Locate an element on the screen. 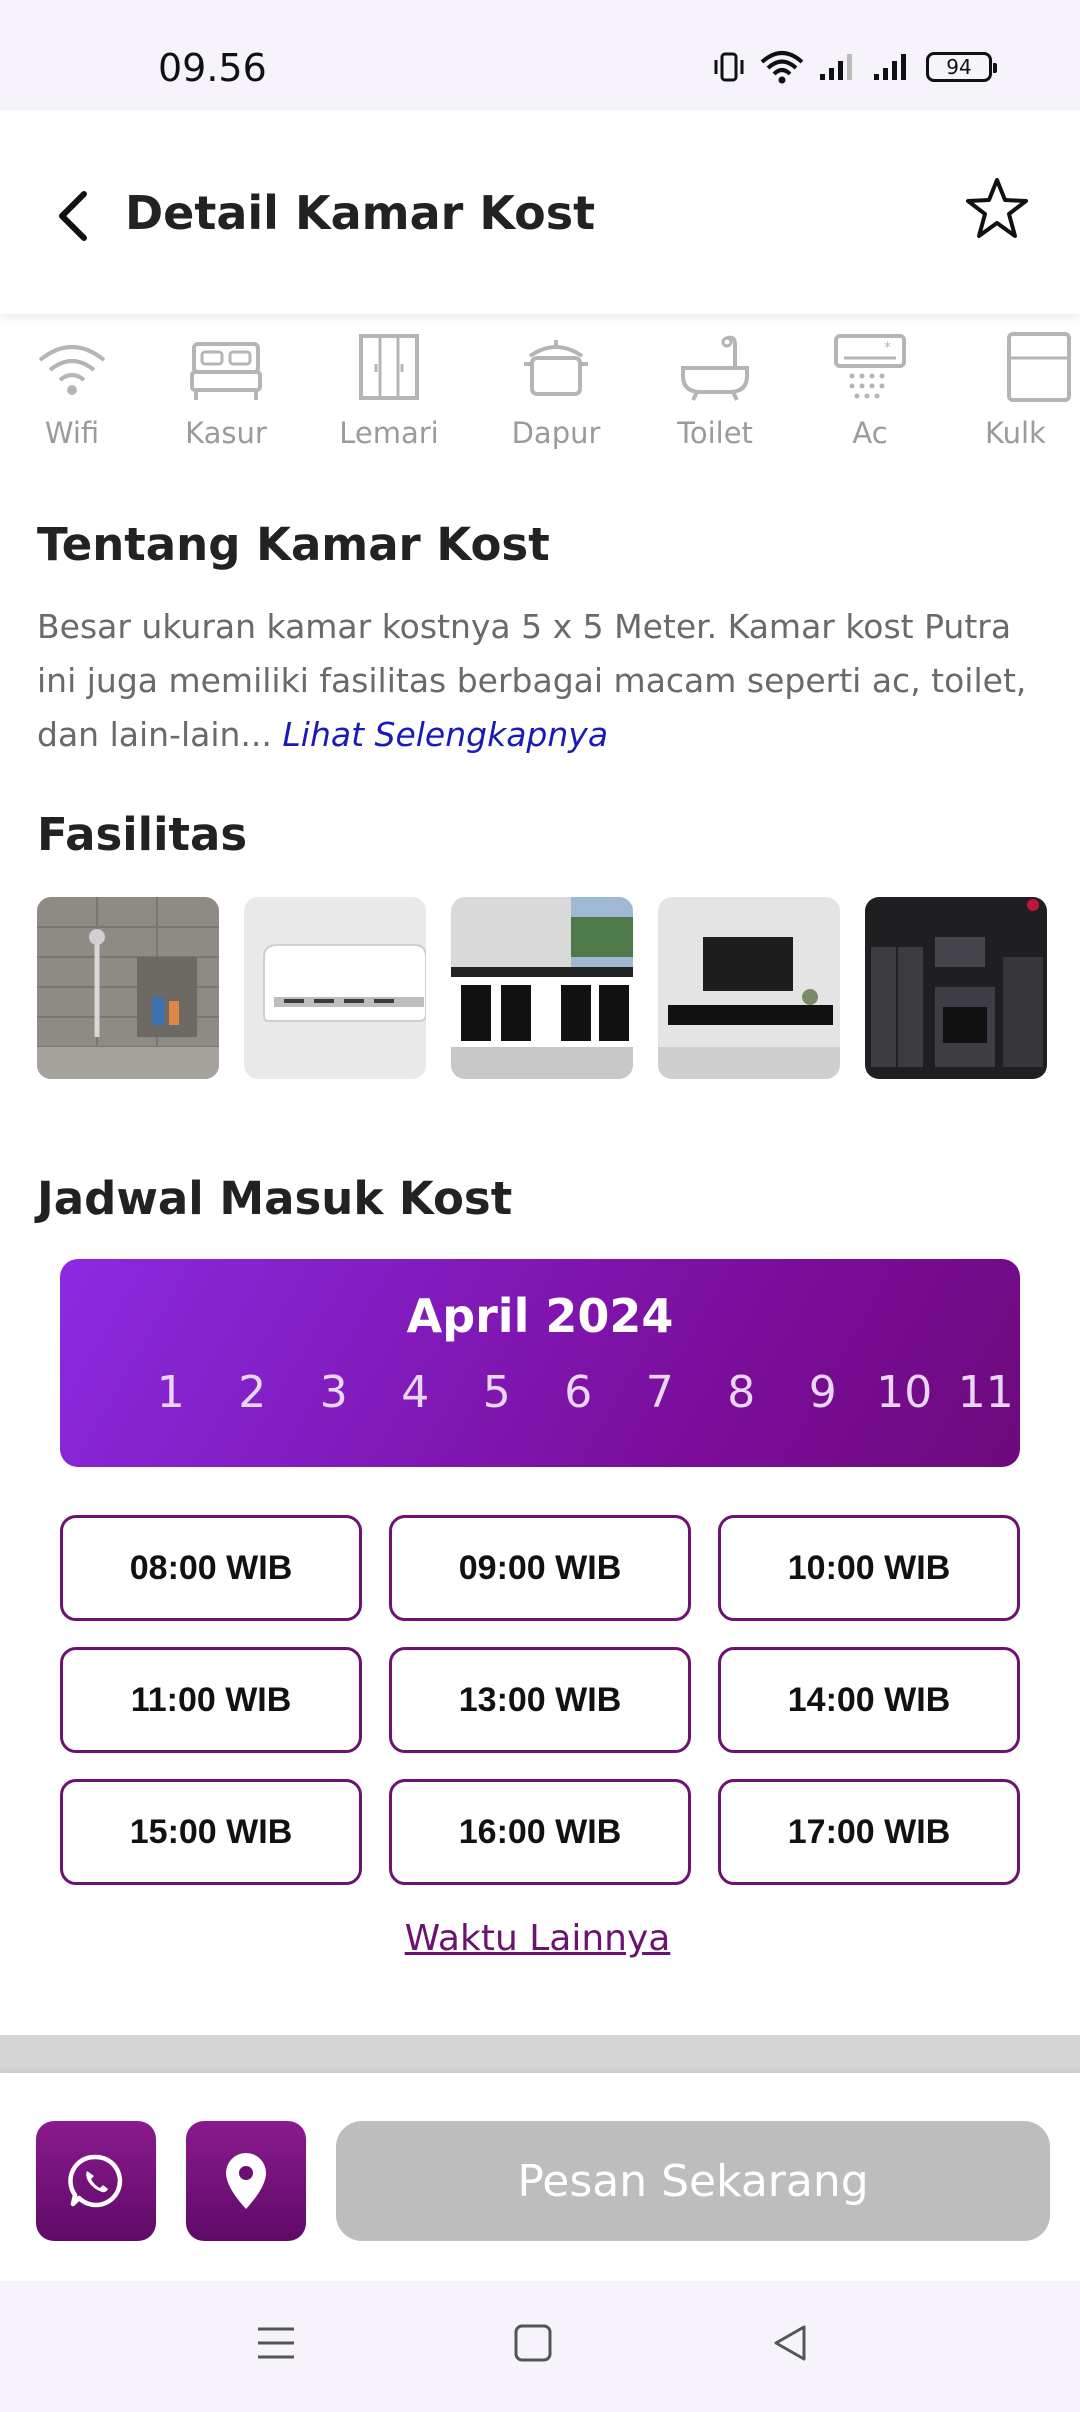 The height and width of the screenshot is (2412, 1080). calendar-day: 3 is located at coordinates (334, 1392).